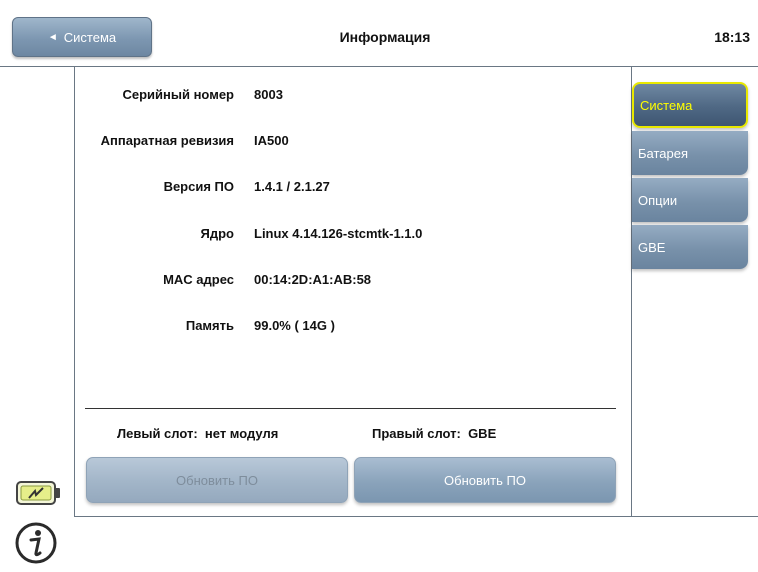 Image resolution: width=758 pixels, height=572 pixels. What do you see at coordinates (353, 143) in the screenshot?
I see `info-row-hw-revision: Аппаратная ревизия IA500` at bounding box center [353, 143].